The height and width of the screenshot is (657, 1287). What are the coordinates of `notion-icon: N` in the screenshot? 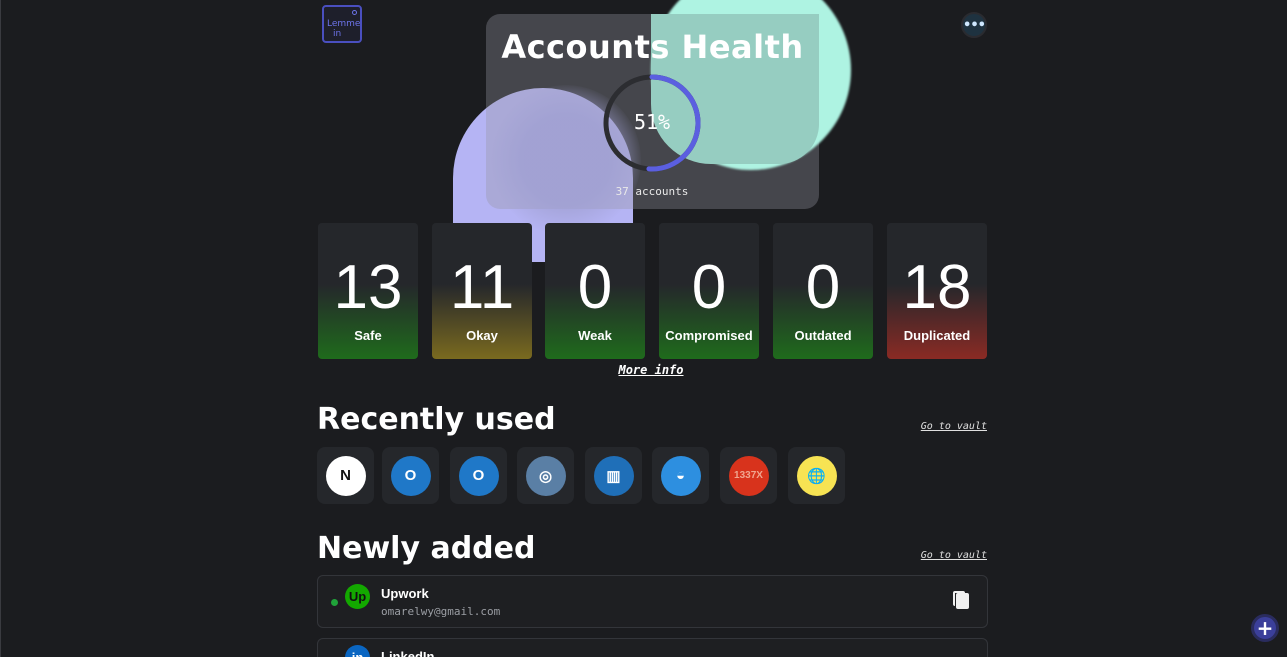 It's located at (345, 475).